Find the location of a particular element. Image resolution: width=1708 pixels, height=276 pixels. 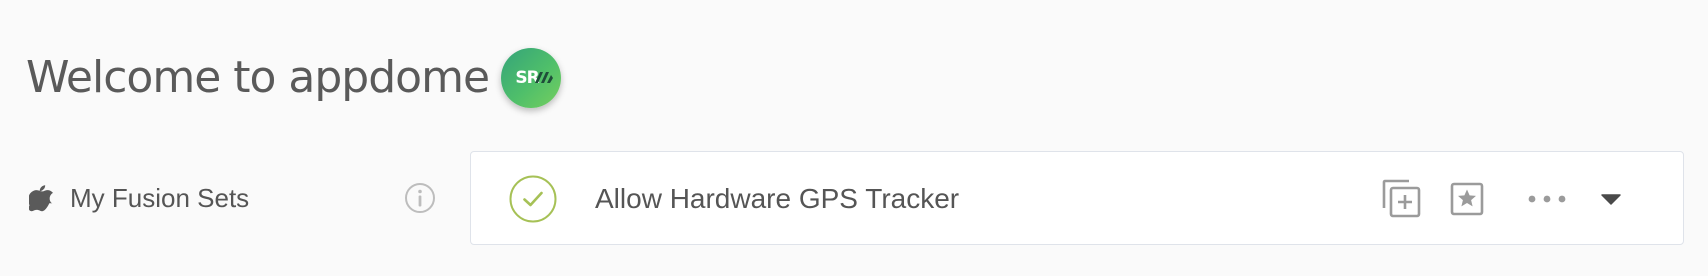

more-options-icon is located at coordinates (1547, 199).